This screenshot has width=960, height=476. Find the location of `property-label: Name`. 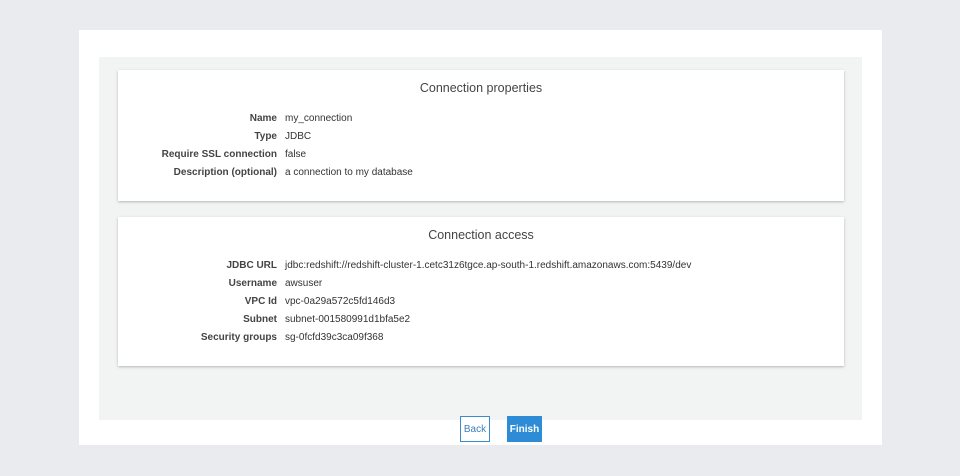

property-label: Name is located at coordinates (263, 118).